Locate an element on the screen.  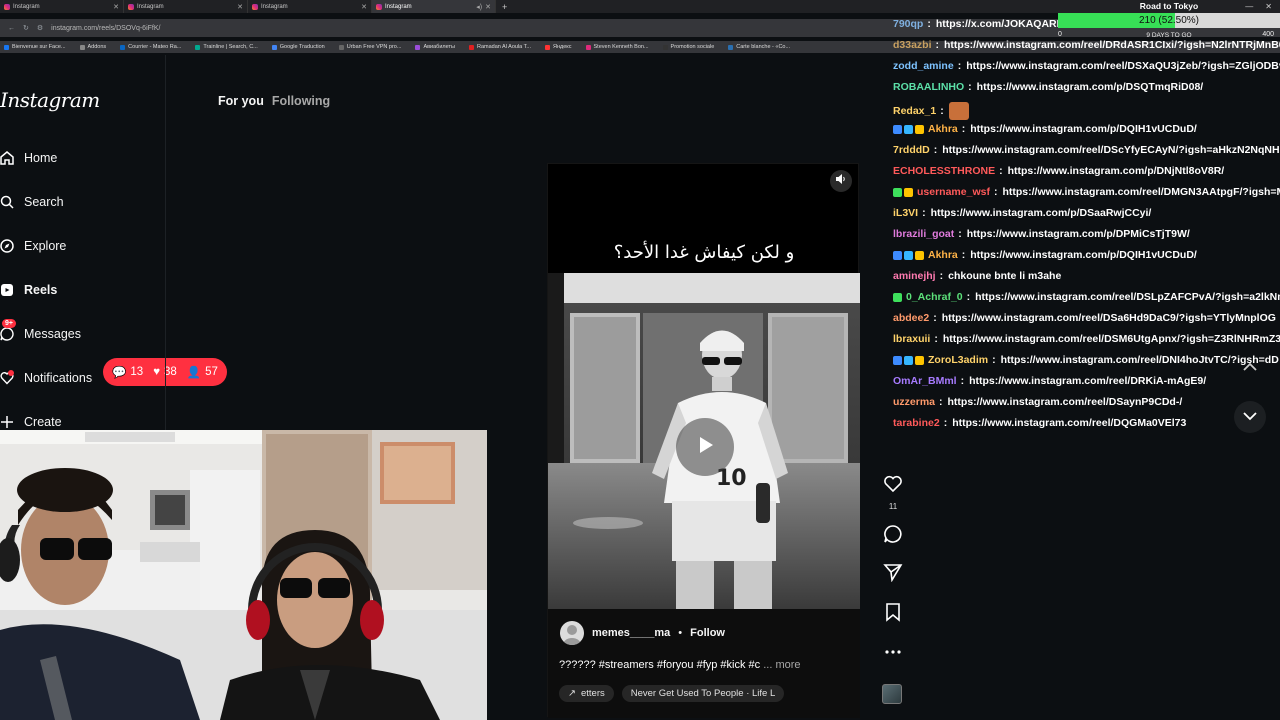
bookmark-favicon-icon is located at coordinates (198, 47).